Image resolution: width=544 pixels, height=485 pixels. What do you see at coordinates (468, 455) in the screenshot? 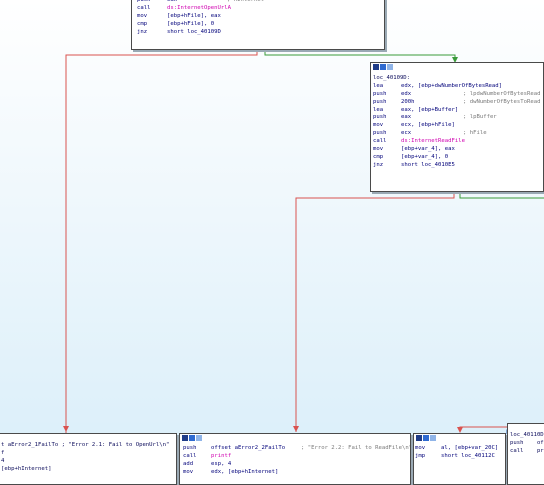
I see `asm-operand: short loc_40112C` at bounding box center [468, 455].